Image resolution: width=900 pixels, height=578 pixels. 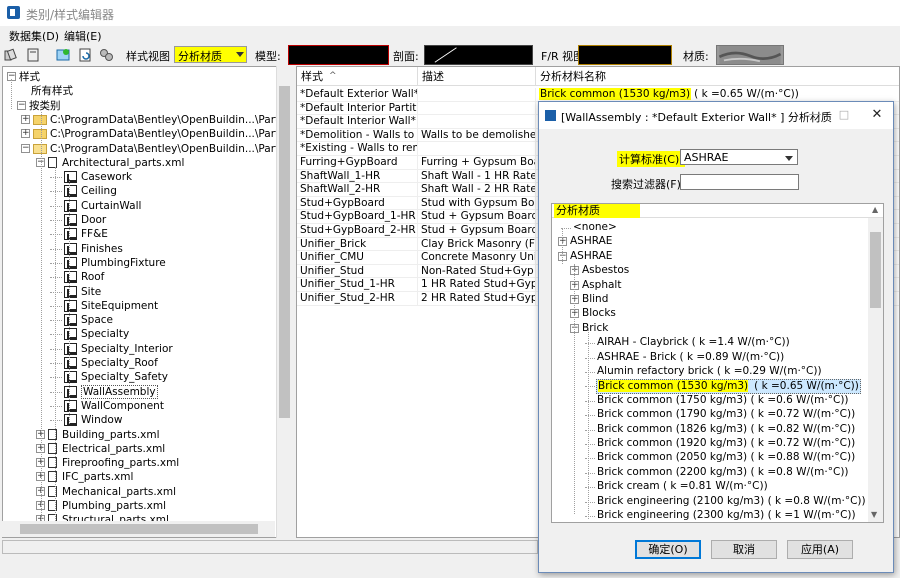 What do you see at coordinates (139, 77) in the screenshot?
I see `tree-root-styles: − 样式` at bounding box center [139, 77].